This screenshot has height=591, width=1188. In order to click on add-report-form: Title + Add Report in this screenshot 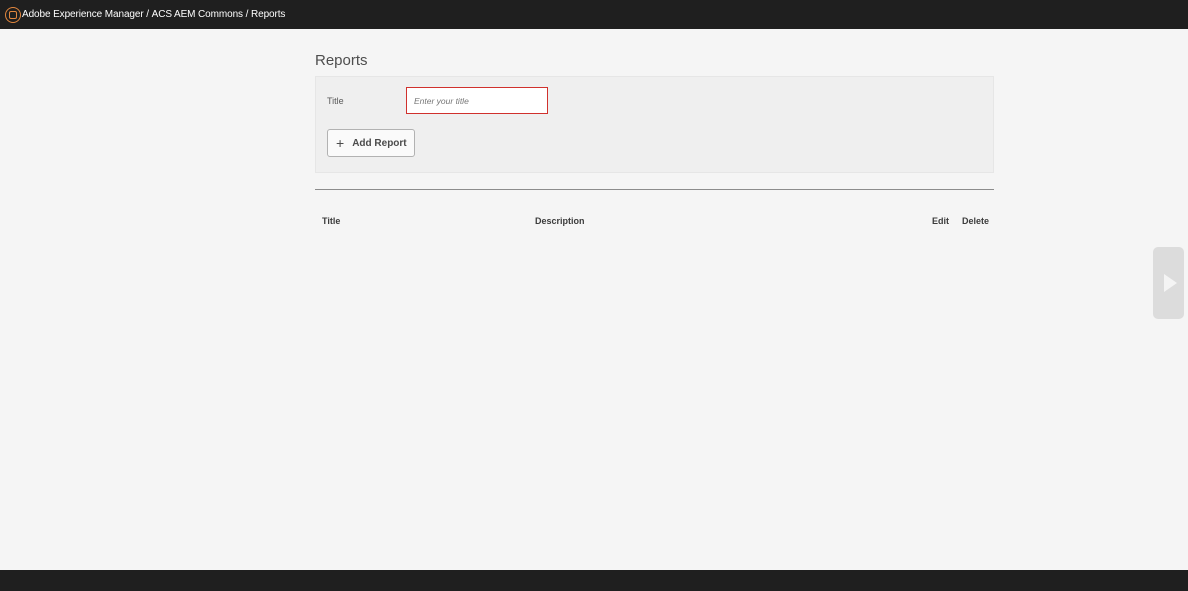, I will do `click(654, 124)`.